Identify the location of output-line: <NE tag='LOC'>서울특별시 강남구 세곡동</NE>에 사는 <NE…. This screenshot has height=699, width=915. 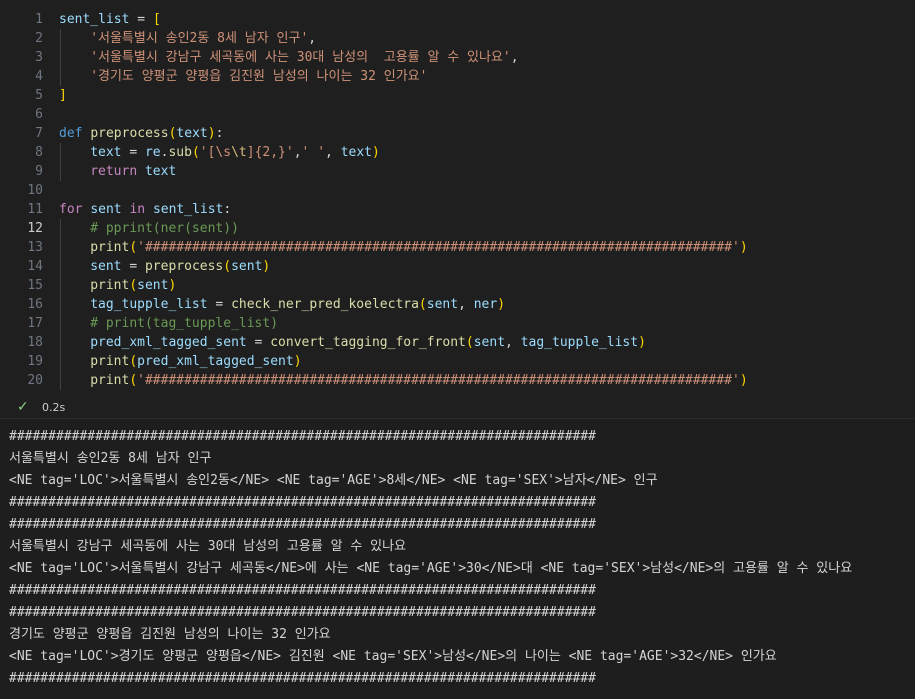
(431, 568).